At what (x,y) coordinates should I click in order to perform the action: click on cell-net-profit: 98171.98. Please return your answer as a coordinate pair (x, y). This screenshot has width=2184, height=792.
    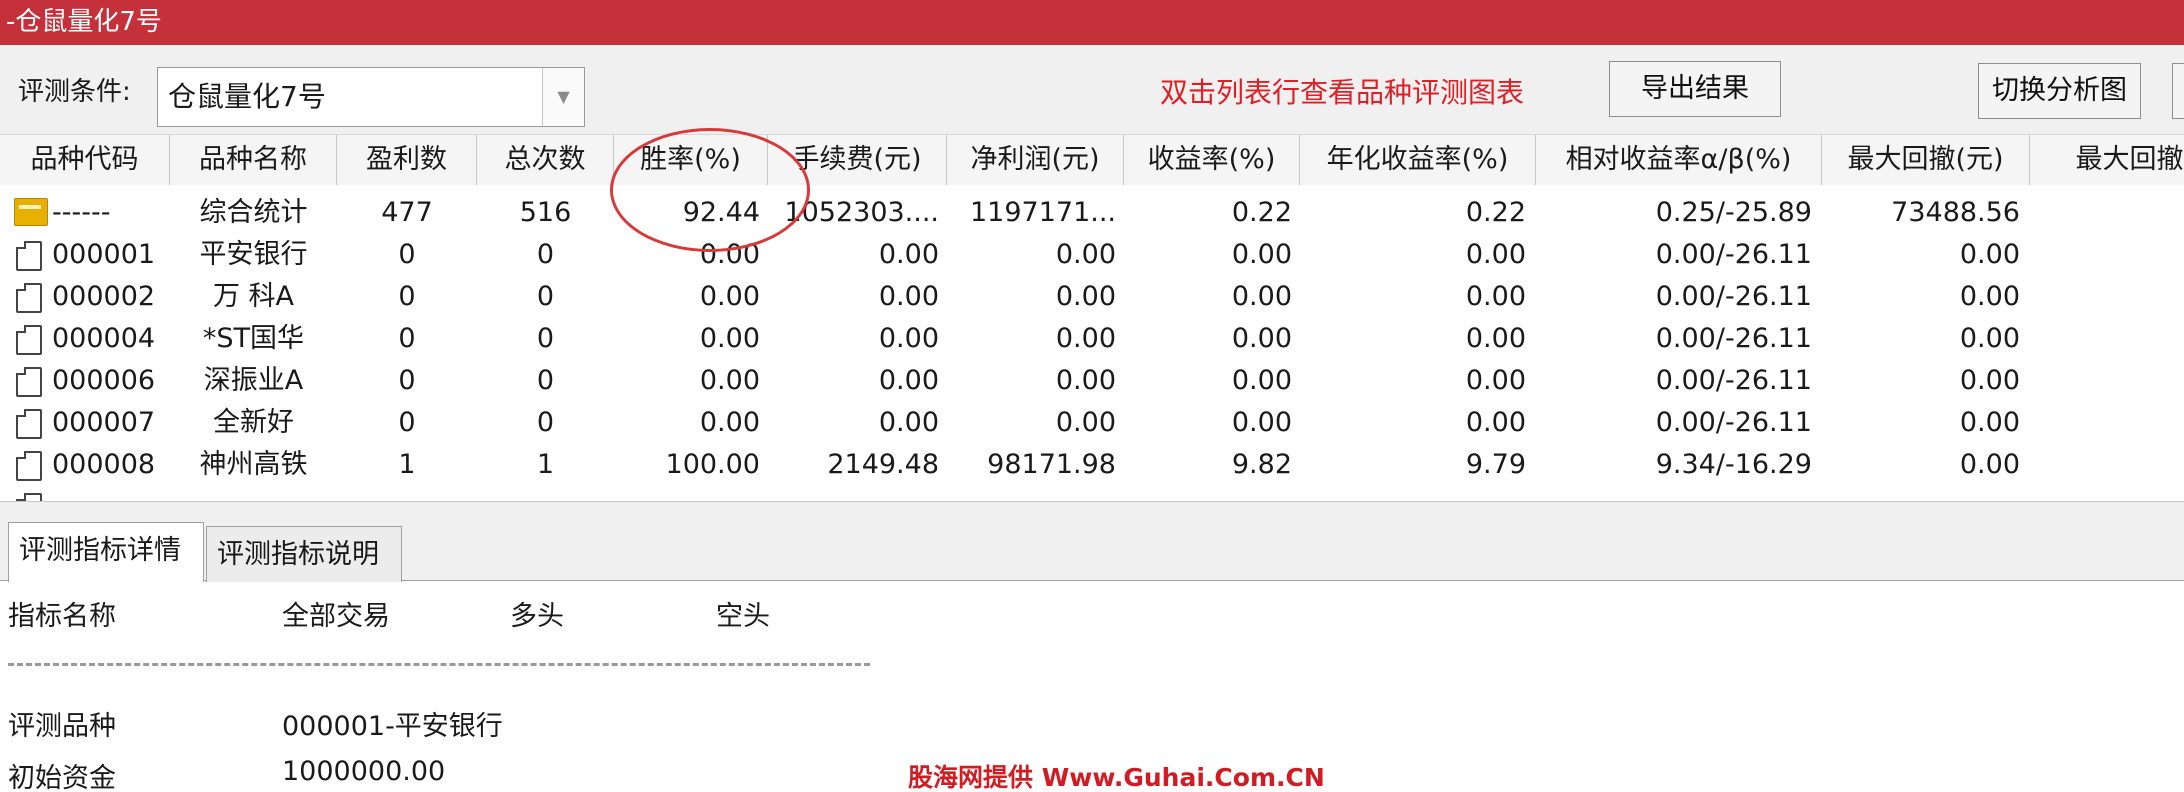
    Looking at the image, I should click on (1051, 464).